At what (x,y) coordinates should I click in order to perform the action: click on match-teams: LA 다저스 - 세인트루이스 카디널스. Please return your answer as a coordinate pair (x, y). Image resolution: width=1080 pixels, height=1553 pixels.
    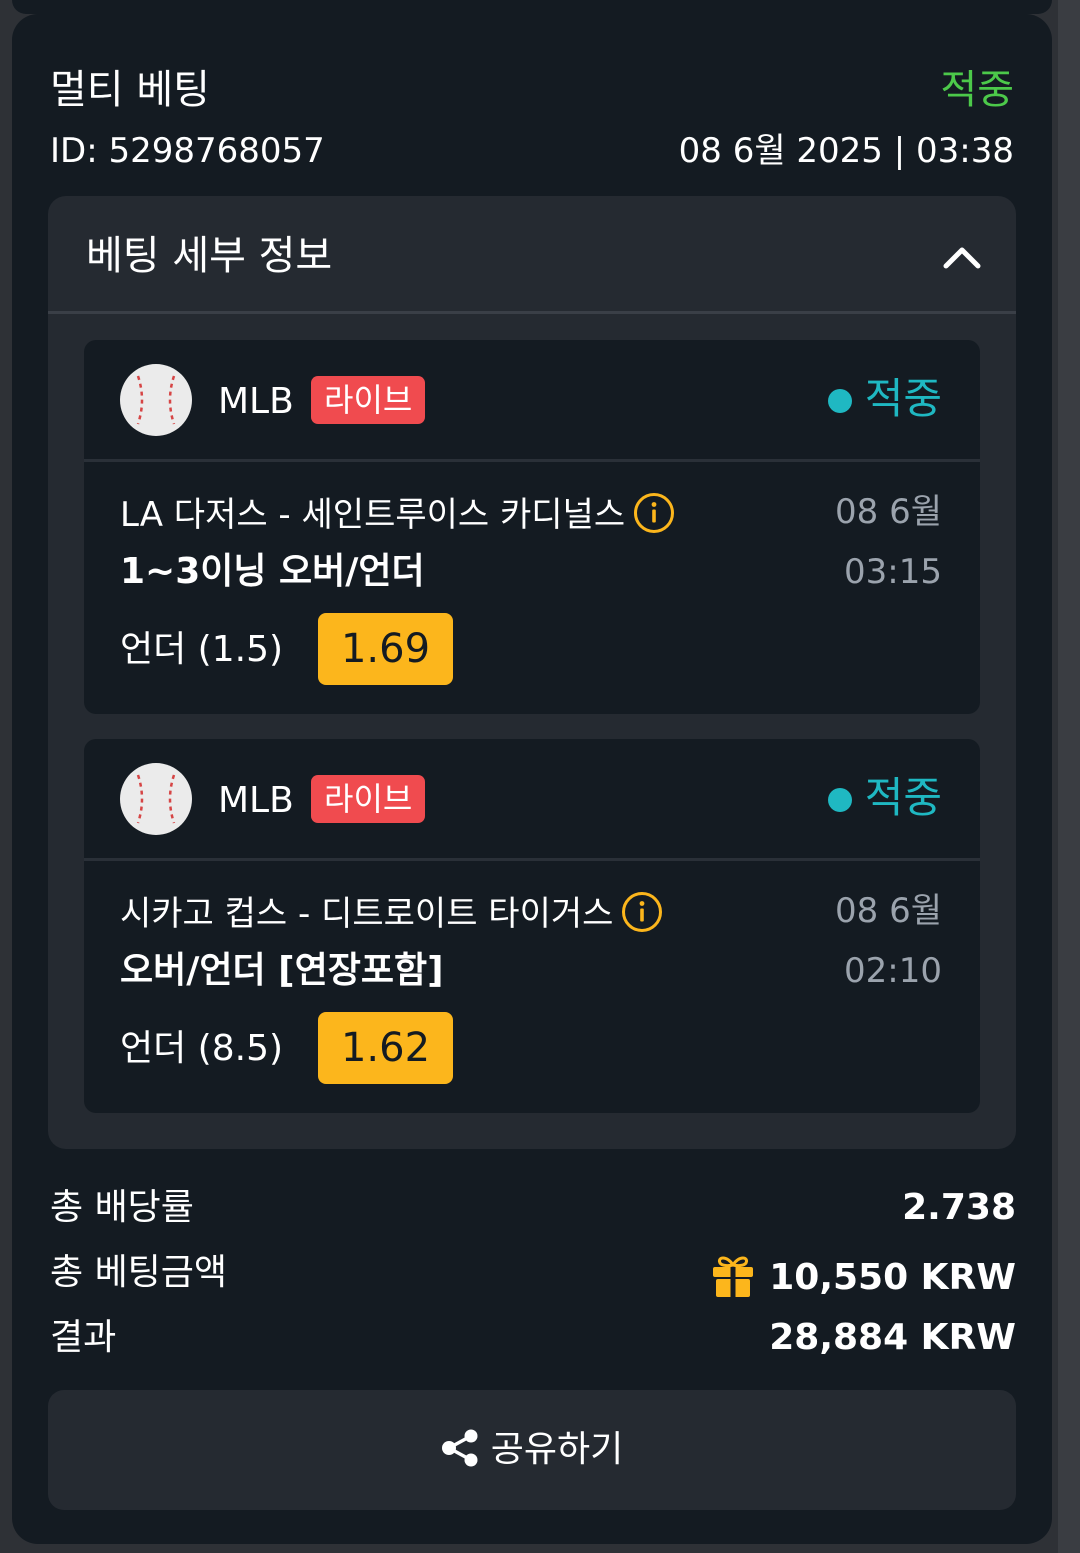
    Looking at the image, I should click on (373, 515).